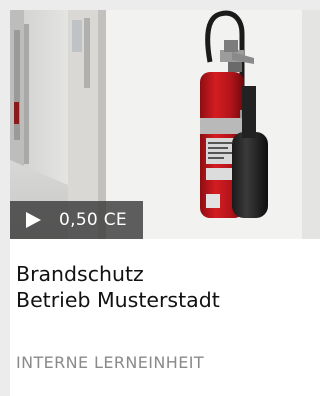 The image size is (320, 396). What do you see at coordinates (110, 362) in the screenshot?
I see `course-type-label: INTERNE LERNEINHEIT` at bounding box center [110, 362].